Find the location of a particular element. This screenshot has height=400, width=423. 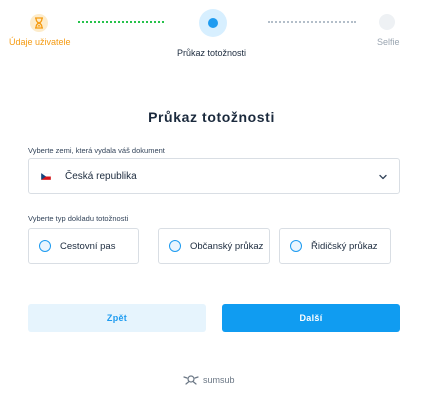

active-step-icon is located at coordinates (213, 23).